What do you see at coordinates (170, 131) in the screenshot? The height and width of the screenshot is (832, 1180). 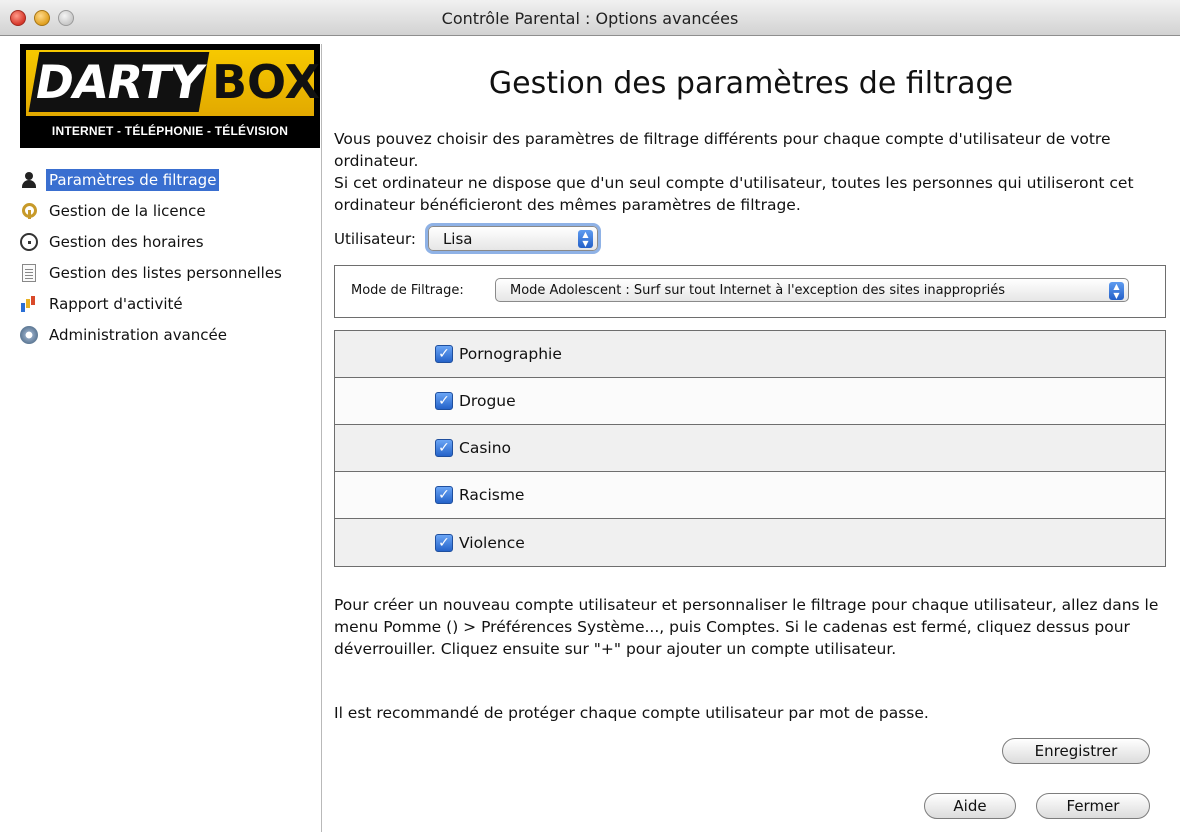 I see `logo-tagline: INTERNET - TÉLÉPHONIE - TÉLÉVISION` at bounding box center [170, 131].